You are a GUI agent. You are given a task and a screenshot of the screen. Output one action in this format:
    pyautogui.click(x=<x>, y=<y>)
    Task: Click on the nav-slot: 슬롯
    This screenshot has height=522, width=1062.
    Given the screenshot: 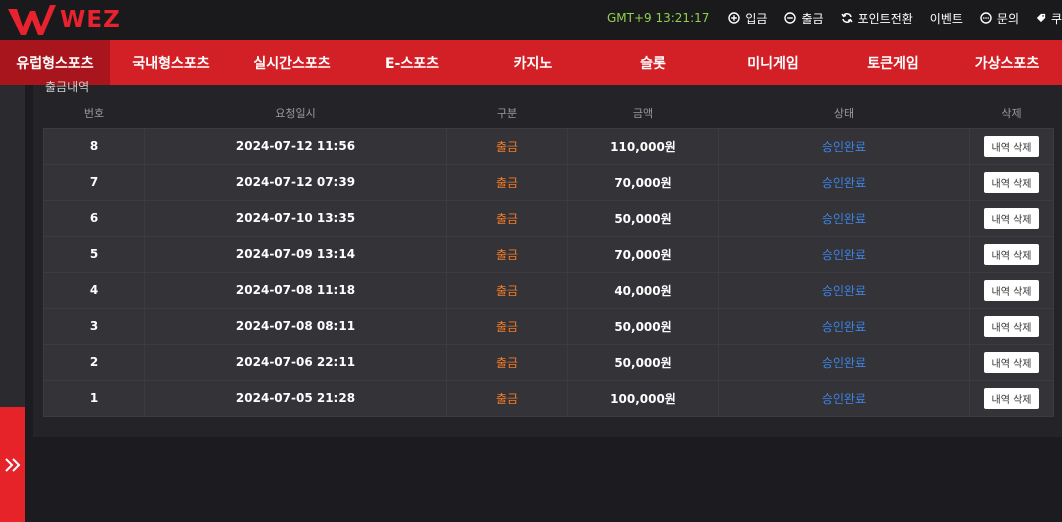 What is the action you would take?
    pyautogui.click(x=653, y=62)
    